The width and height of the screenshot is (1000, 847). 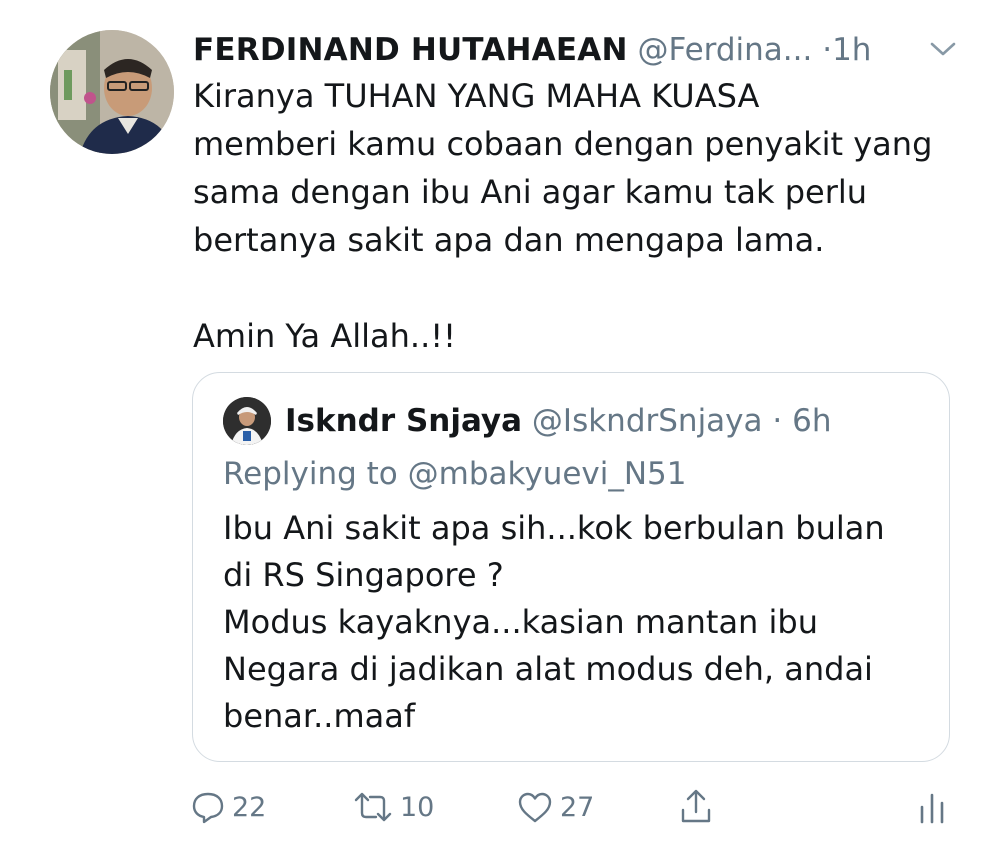 I want to click on quoted-author-name: Iskndr Snjaya, so click(x=404, y=421).